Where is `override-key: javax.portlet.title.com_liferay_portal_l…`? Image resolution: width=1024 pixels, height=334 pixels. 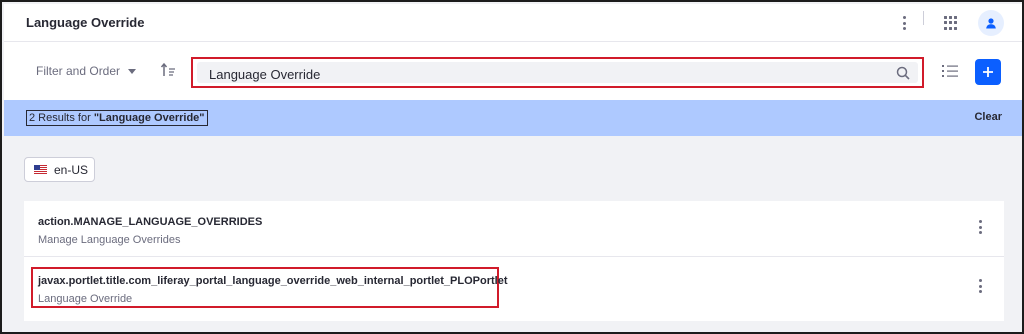 override-key: javax.portlet.title.com_liferay_portal_l… is located at coordinates (272, 281).